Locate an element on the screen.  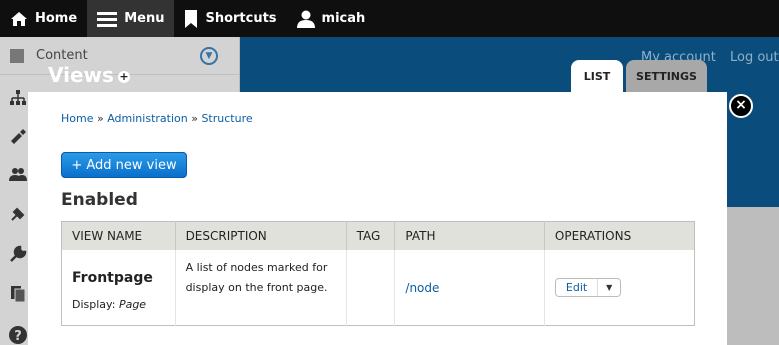
toolbar-home: Home is located at coordinates (43, 18).